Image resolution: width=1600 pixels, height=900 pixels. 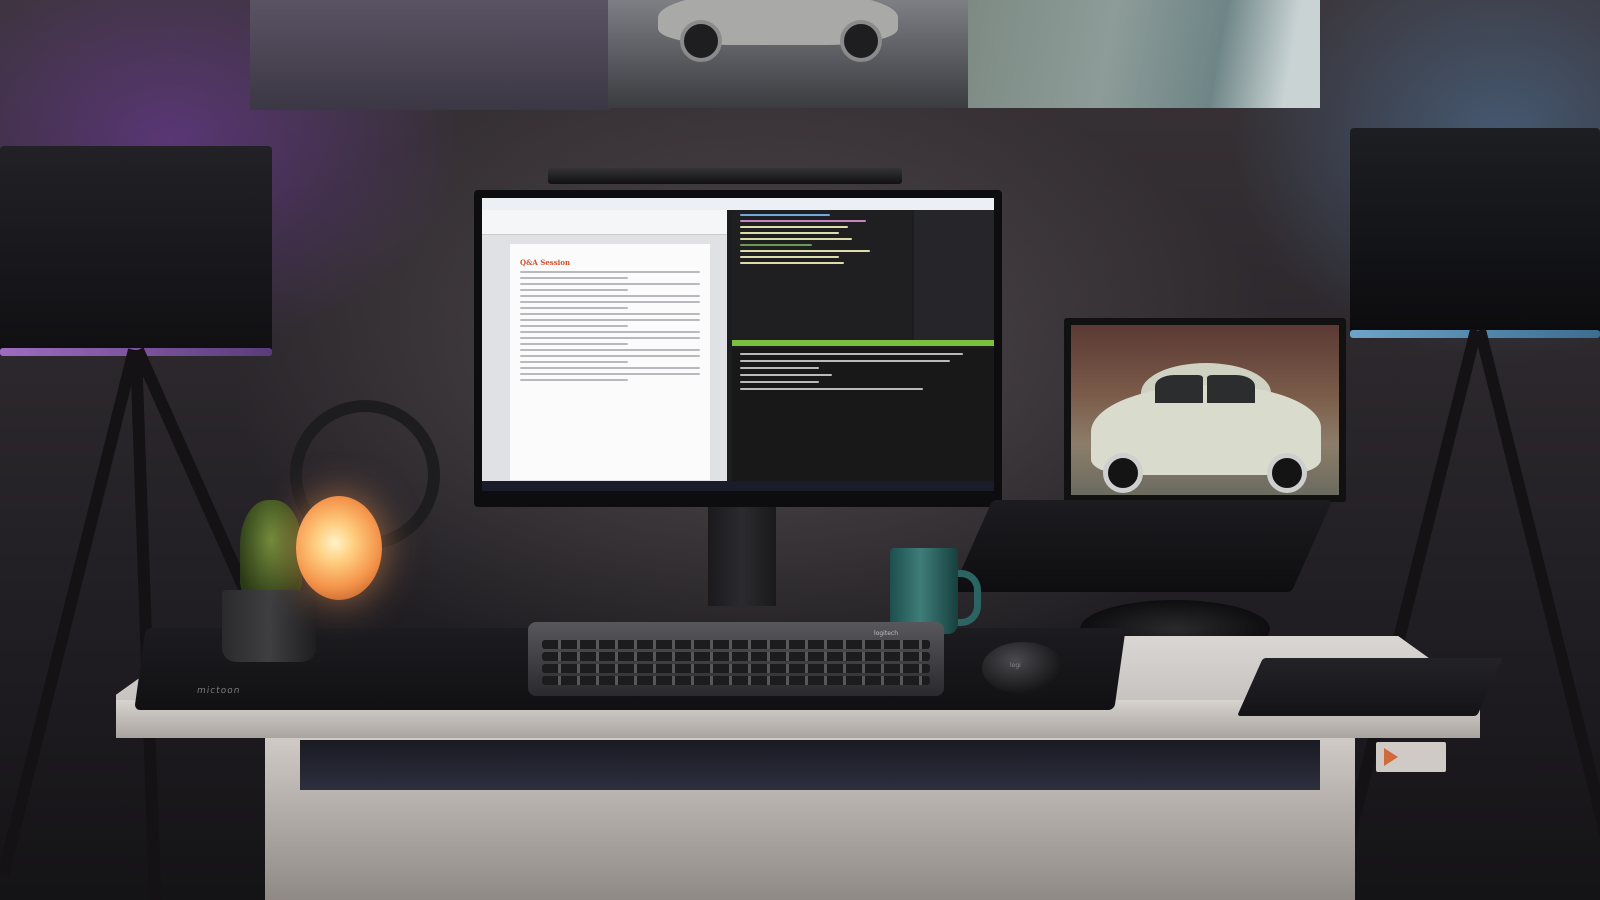 What do you see at coordinates (725, 176) in the screenshot?
I see `monitor-light-bar` at bounding box center [725, 176].